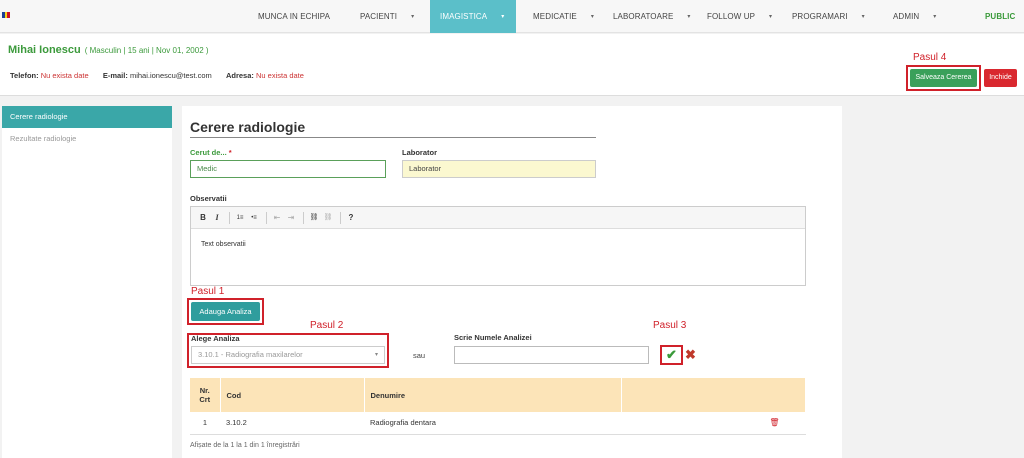 This screenshot has height=458, width=1024. What do you see at coordinates (248, 127) in the screenshot?
I see `page-title: Cerere radiologie` at bounding box center [248, 127].